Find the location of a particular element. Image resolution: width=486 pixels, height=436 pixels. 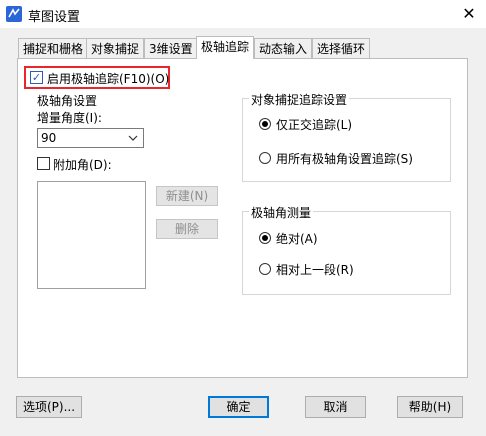

additional-angle-list is located at coordinates (91, 235).